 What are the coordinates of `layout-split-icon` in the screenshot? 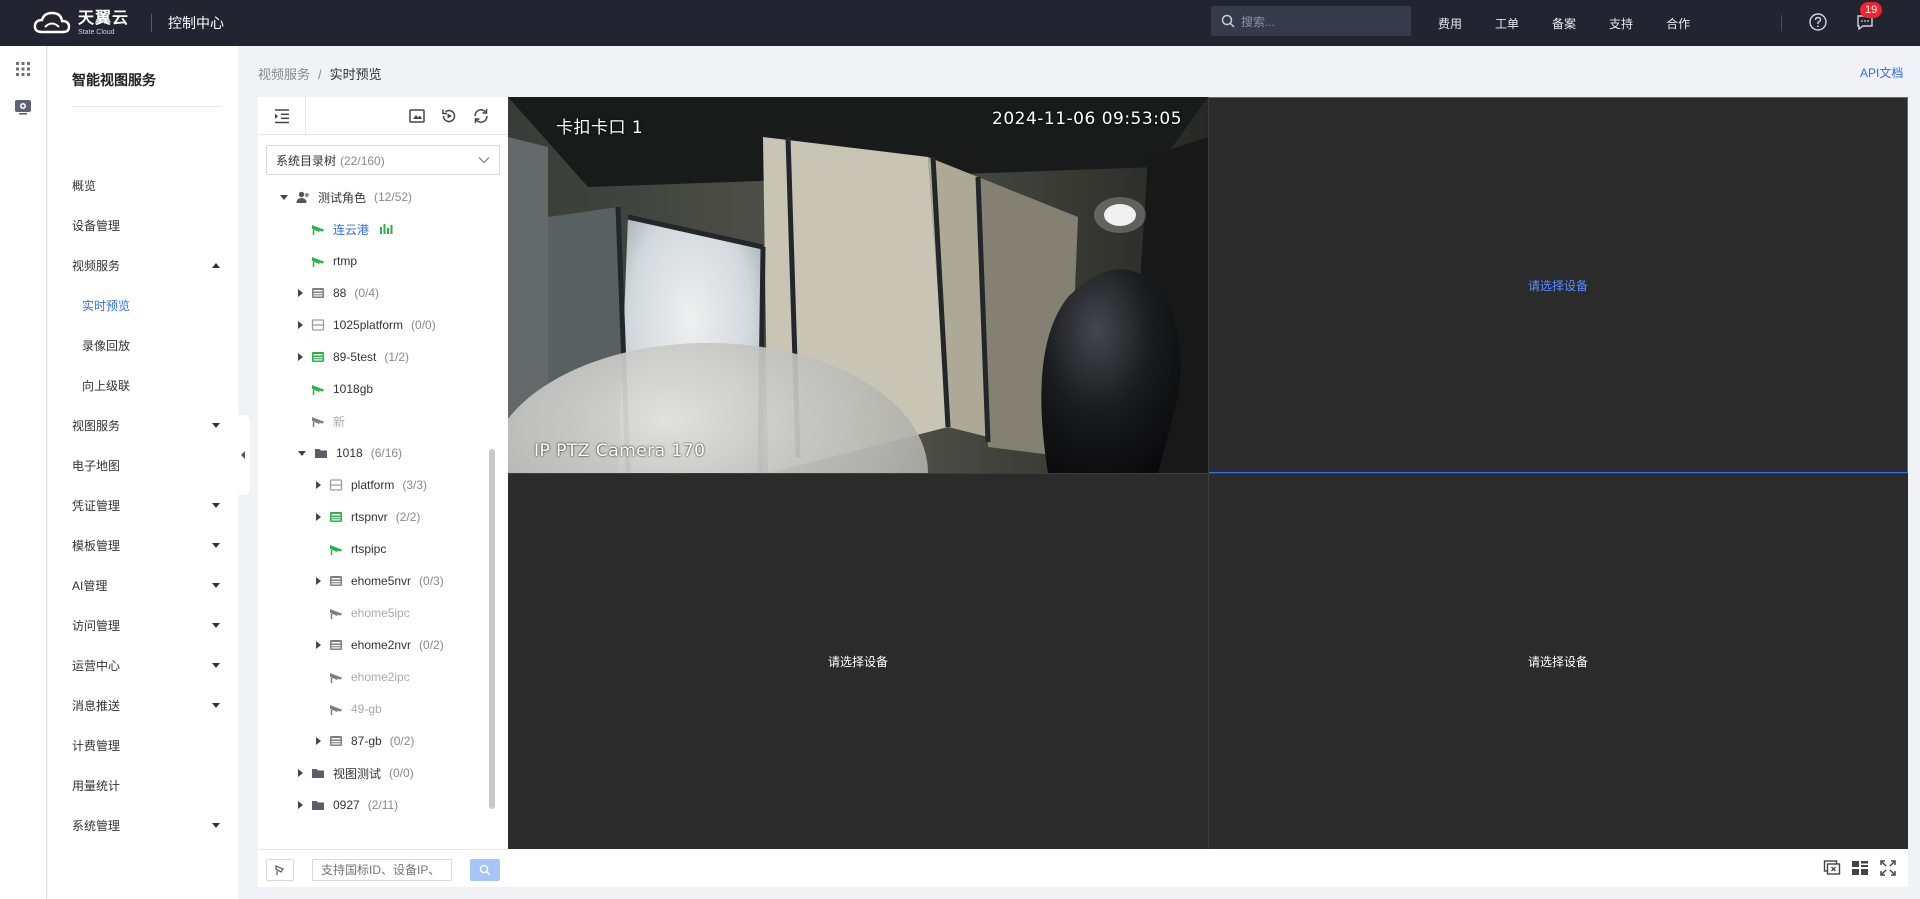 It's located at (1860, 868).